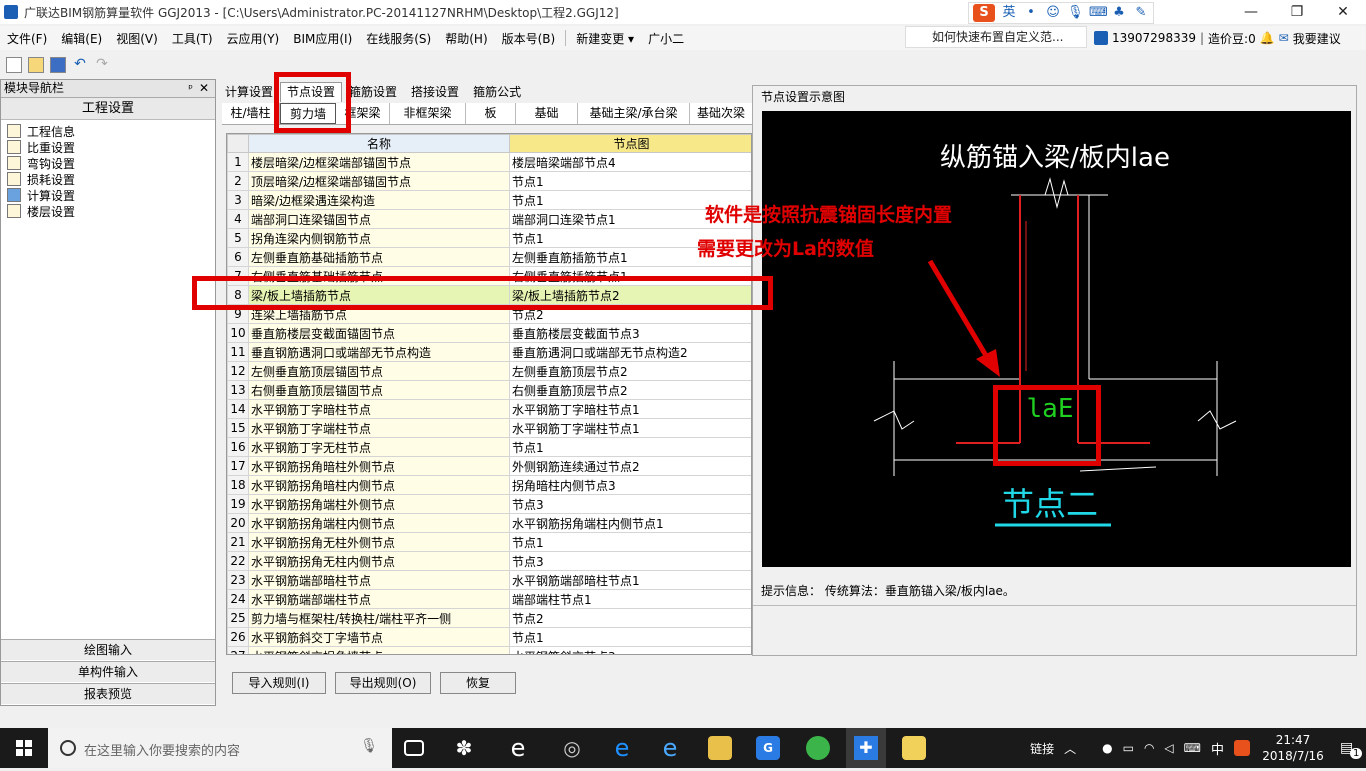 The height and width of the screenshot is (771, 1366). I want to click on row-name-cell: 水平钢筋斜交拐角墙节点, so click(379, 650).